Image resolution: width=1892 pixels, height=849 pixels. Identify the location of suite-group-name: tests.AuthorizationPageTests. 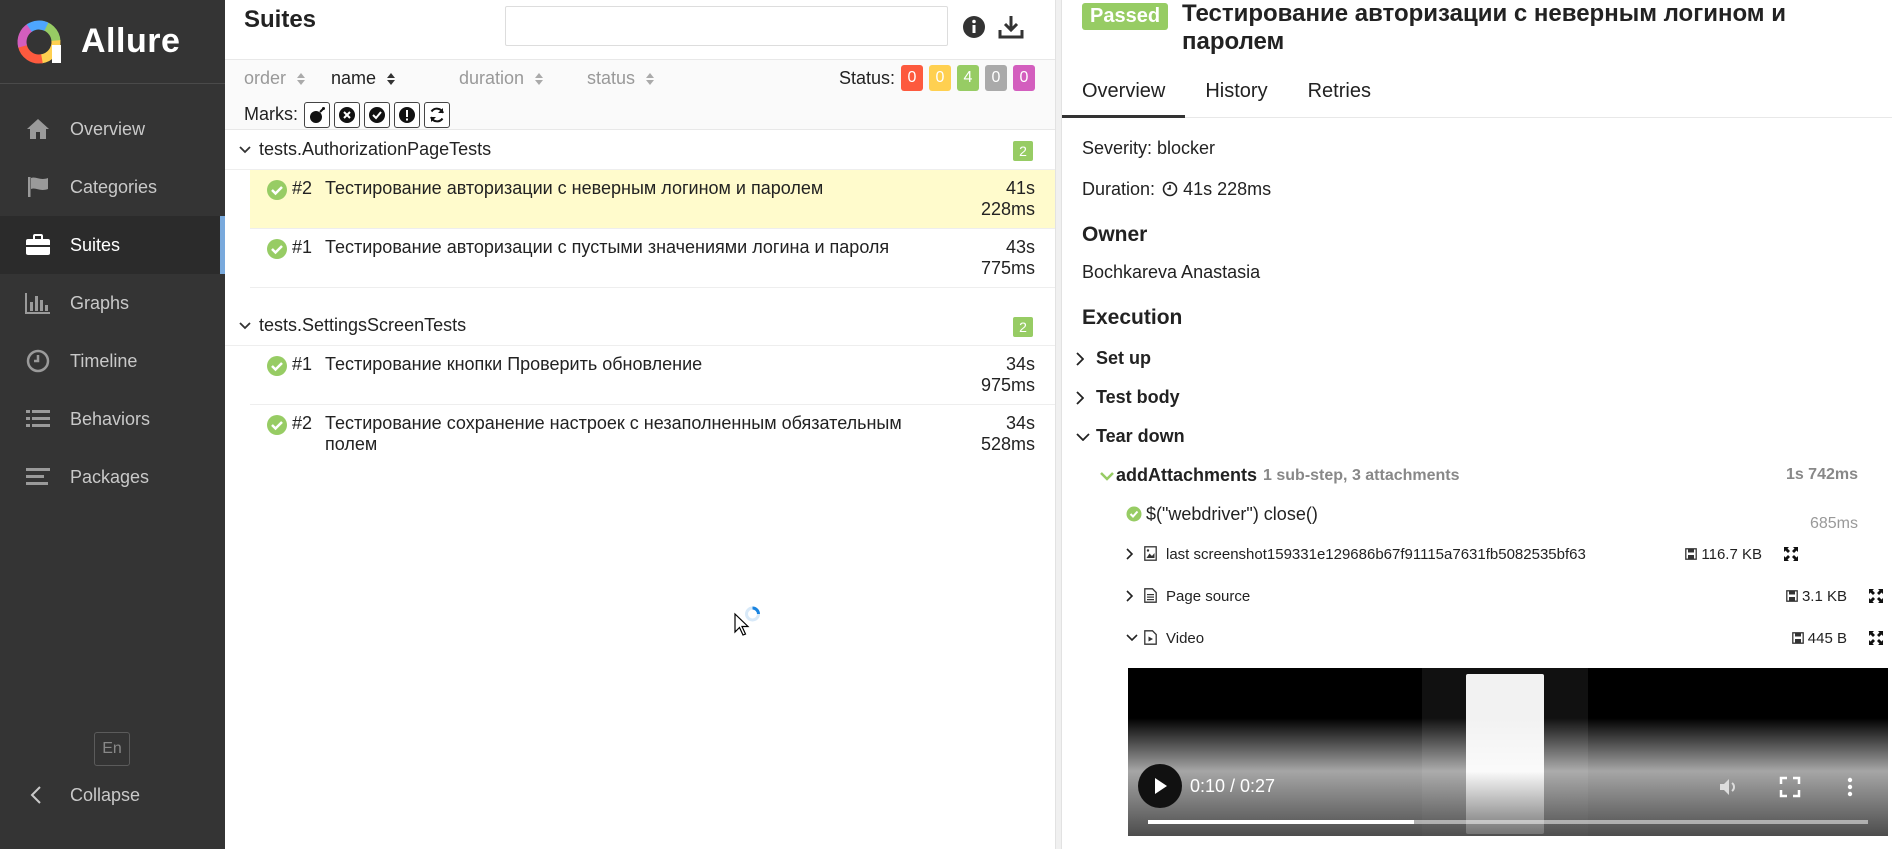
(375, 149).